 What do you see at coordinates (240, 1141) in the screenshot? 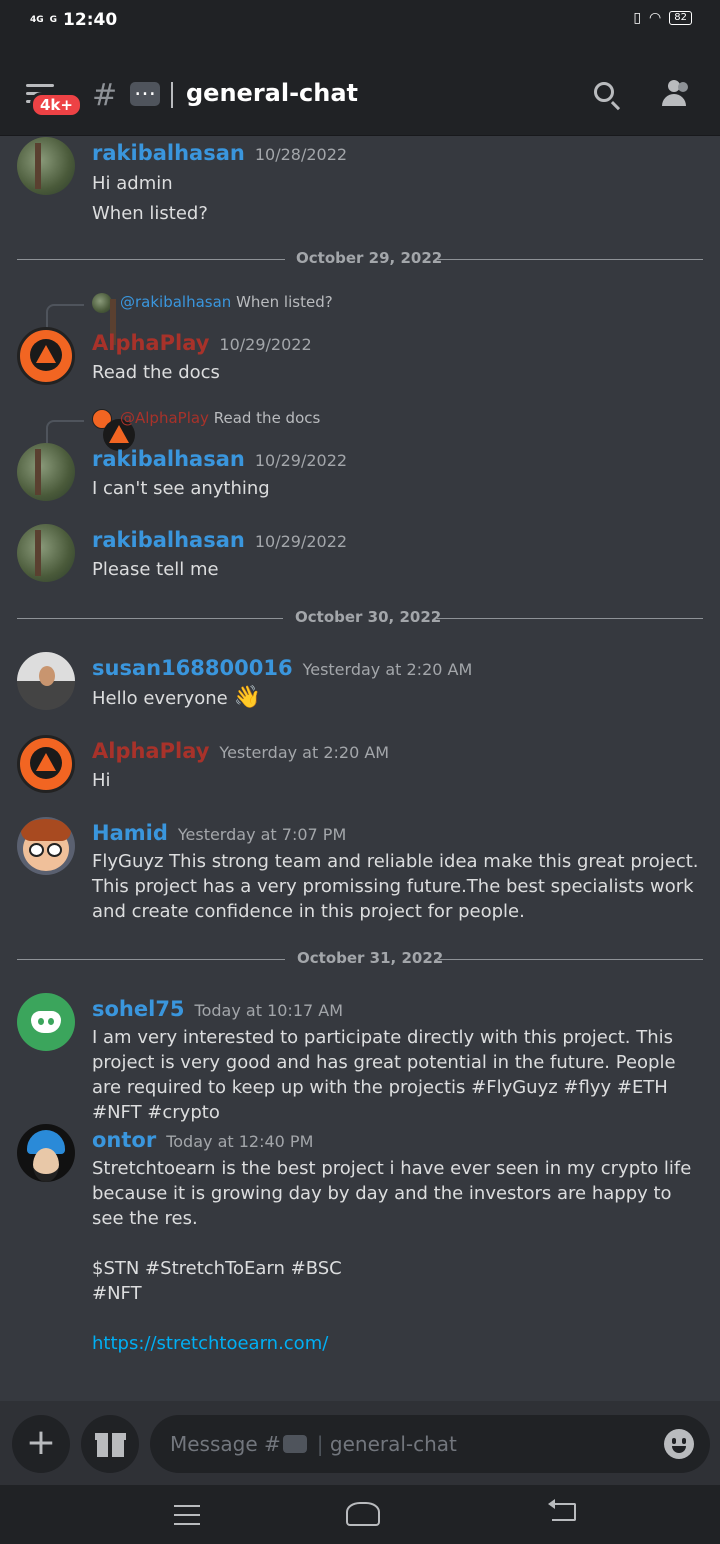
I see `message-time: Today at 12:40 PM` at bounding box center [240, 1141].